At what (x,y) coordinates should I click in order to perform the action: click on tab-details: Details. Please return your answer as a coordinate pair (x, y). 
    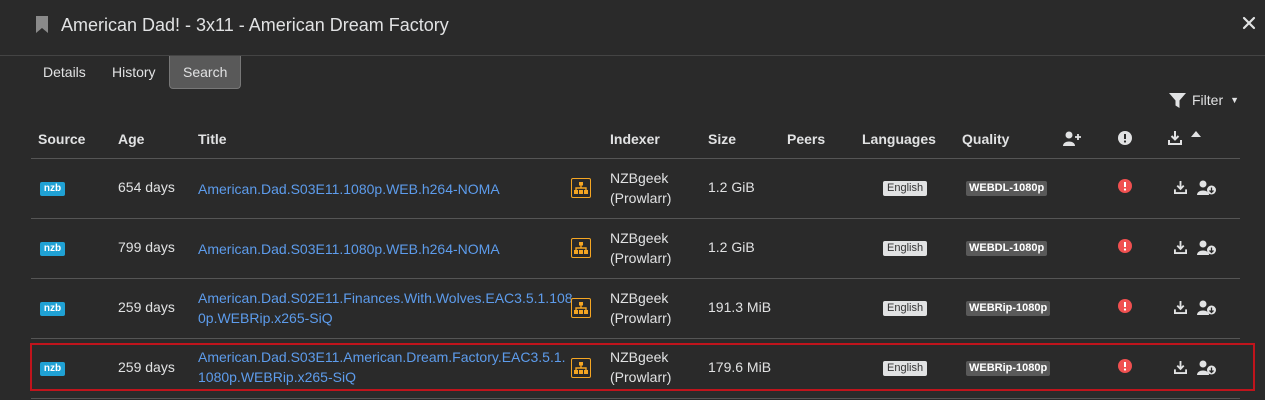
    Looking at the image, I should click on (64, 72).